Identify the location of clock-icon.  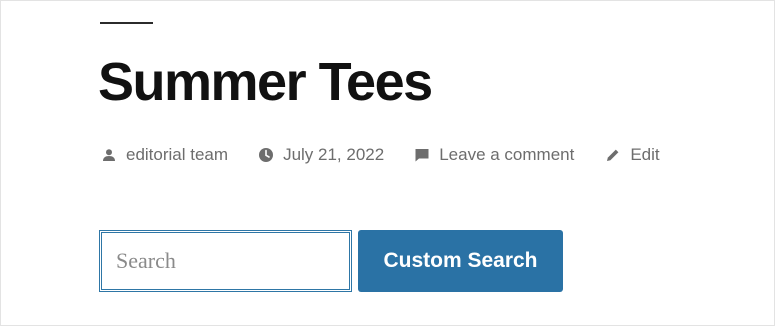
(266, 155).